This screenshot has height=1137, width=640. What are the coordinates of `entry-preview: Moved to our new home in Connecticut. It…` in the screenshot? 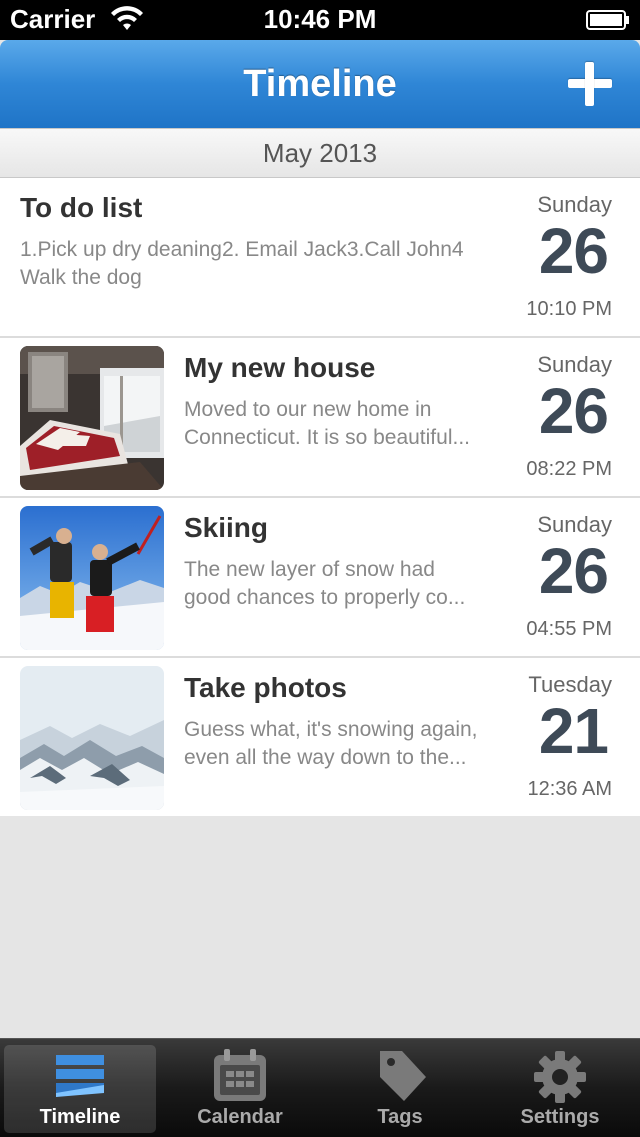 It's located at (341, 425).